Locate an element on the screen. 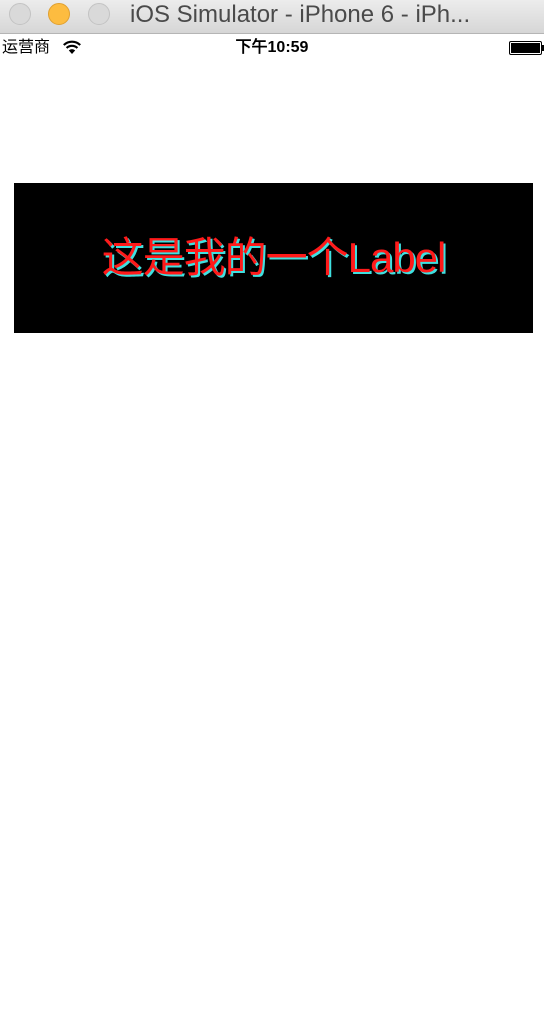 The width and height of the screenshot is (544, 1026). zoom-window-button is located at coordinates (99, 14).